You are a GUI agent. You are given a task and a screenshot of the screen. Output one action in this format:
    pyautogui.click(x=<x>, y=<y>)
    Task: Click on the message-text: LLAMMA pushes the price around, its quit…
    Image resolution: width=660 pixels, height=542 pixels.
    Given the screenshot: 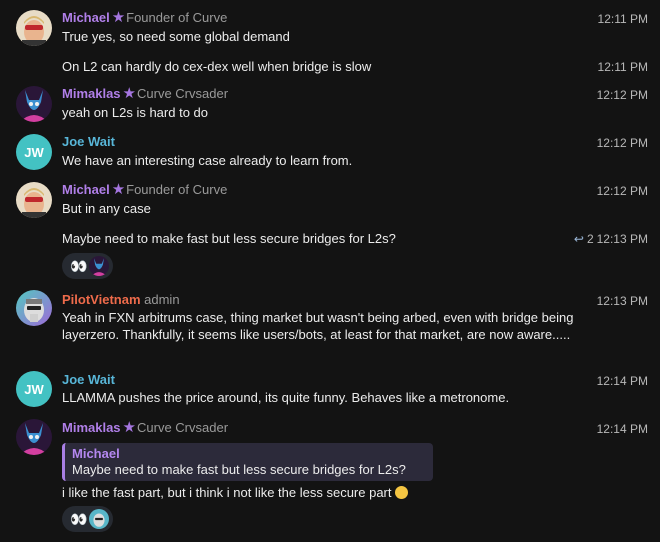 What is the action you would take?
    pyautogui.click(x=286, y=397)
    